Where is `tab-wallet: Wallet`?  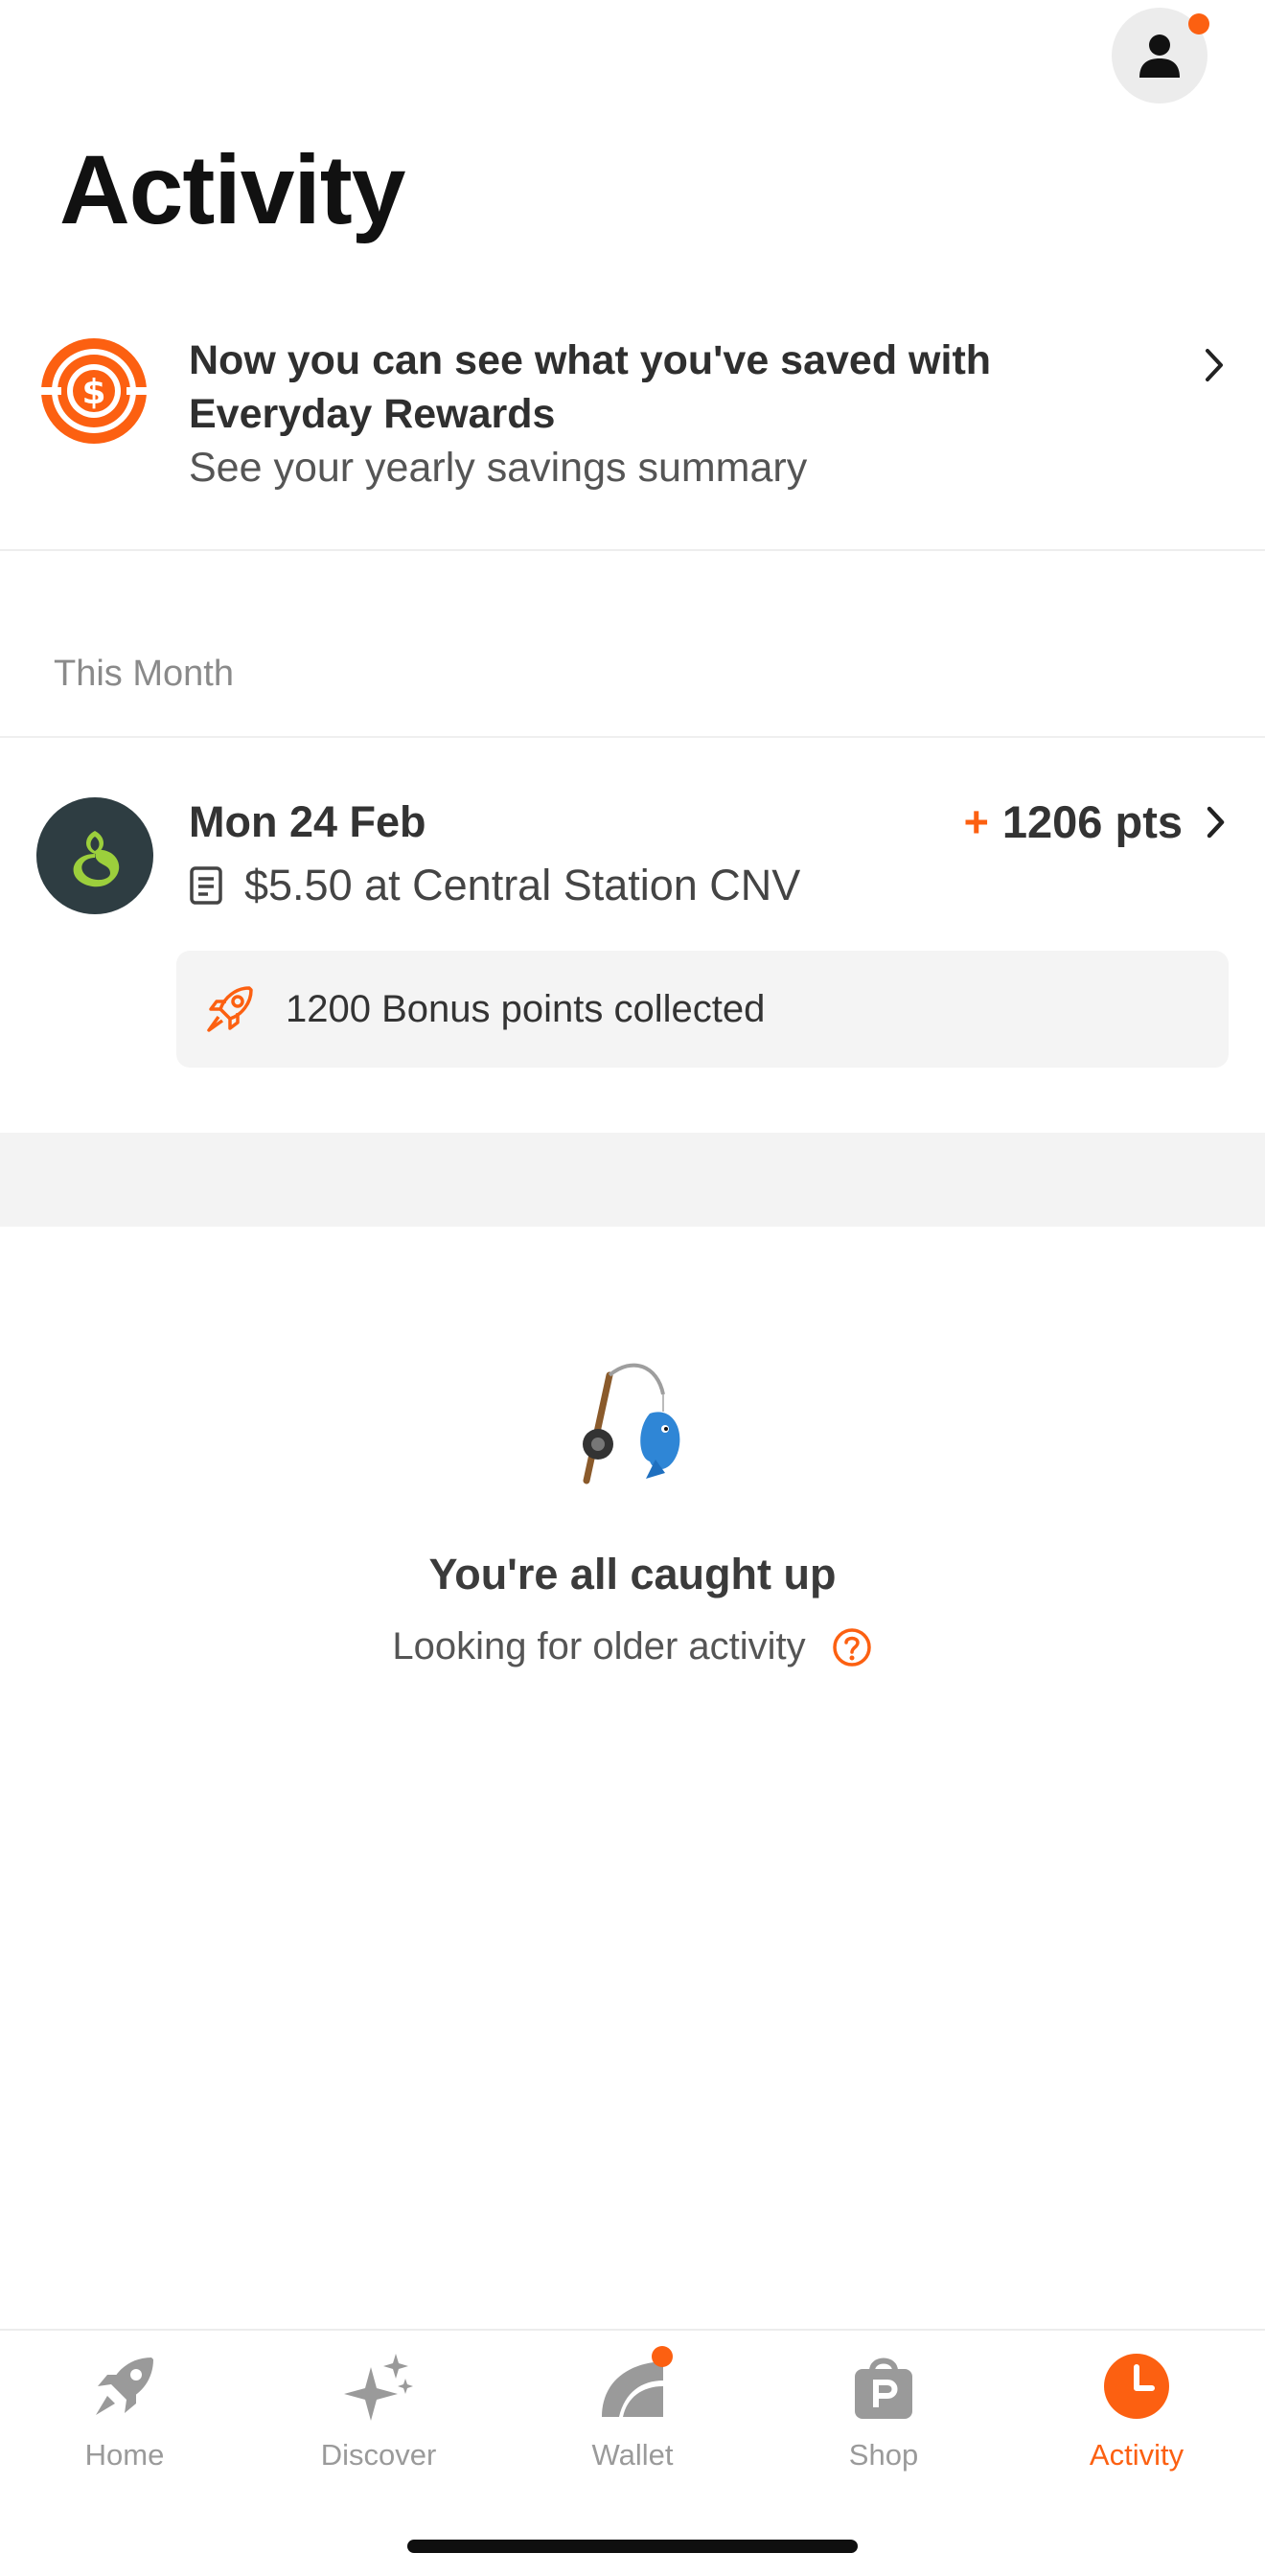
tab-wallet: Wallet is located at coordinates (632, 2420).